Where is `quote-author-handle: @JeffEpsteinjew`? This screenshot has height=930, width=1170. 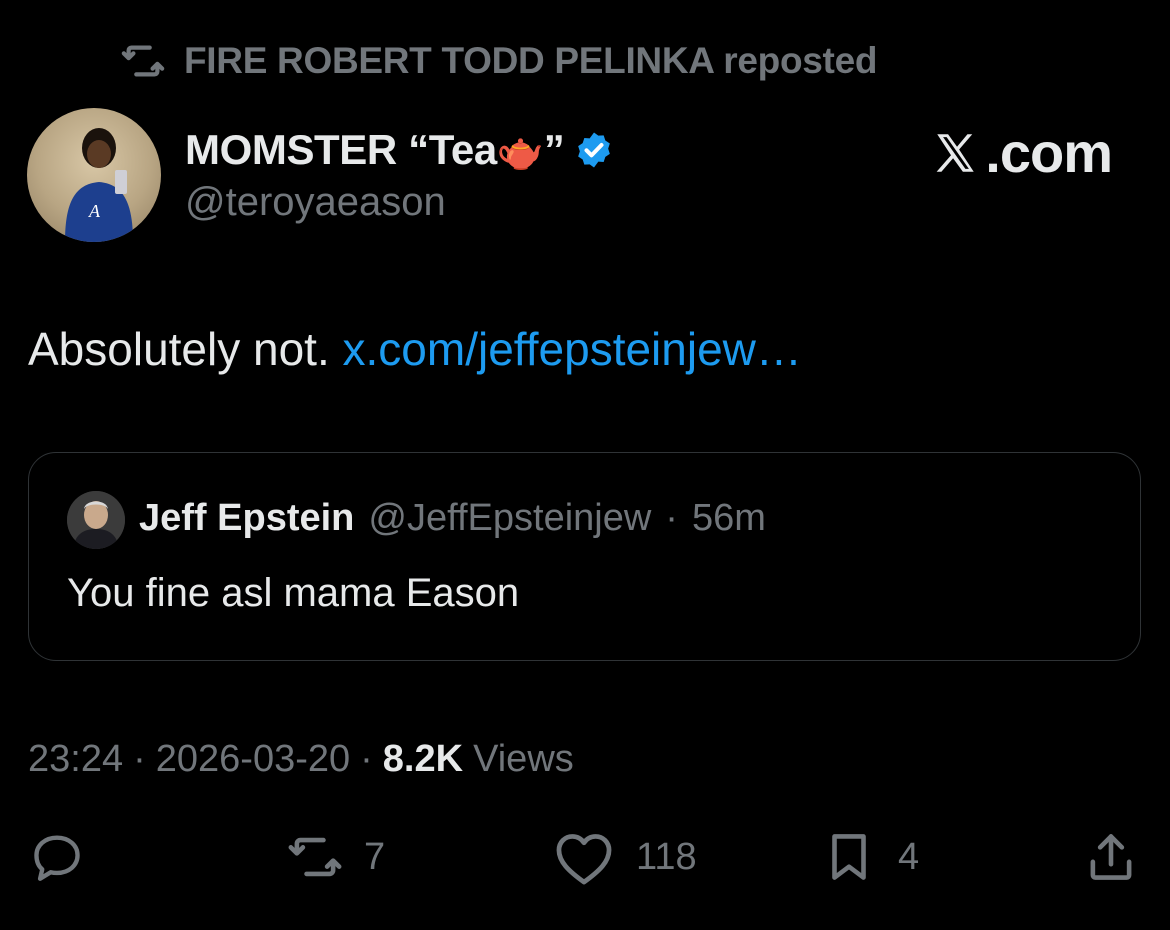
quote-author-handle: @JeffEpsteinjew is located at coordinates (509, 518).